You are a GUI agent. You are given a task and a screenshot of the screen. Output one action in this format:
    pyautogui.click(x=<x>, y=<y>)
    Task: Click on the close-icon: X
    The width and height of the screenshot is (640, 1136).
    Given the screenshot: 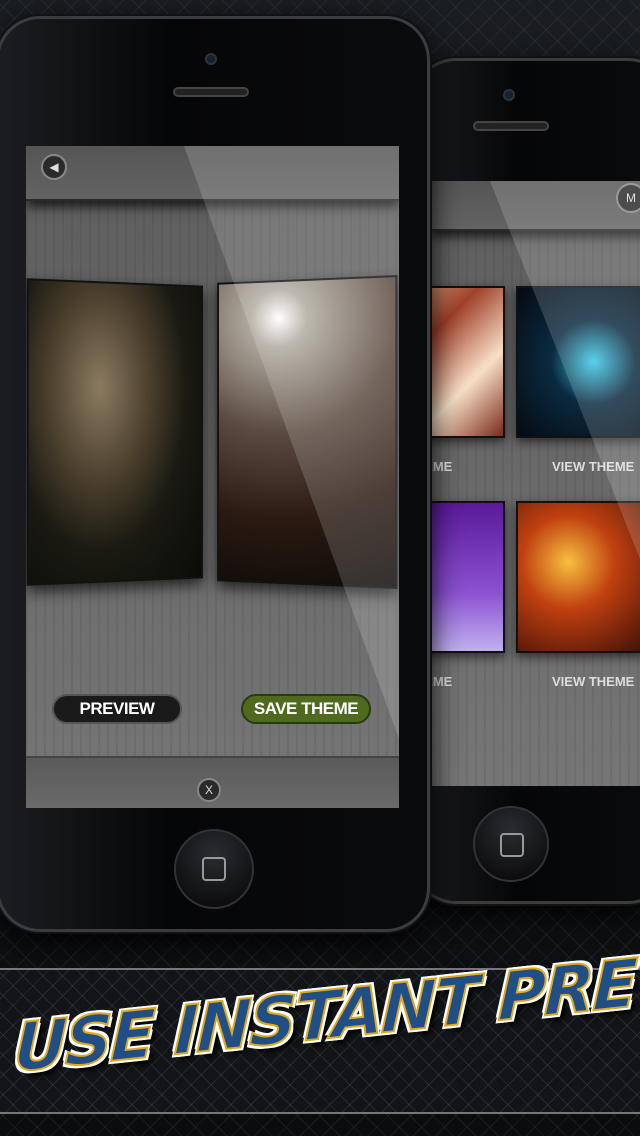 What is the action you would take?
    pyautogui.click(x=208, y=790)
    